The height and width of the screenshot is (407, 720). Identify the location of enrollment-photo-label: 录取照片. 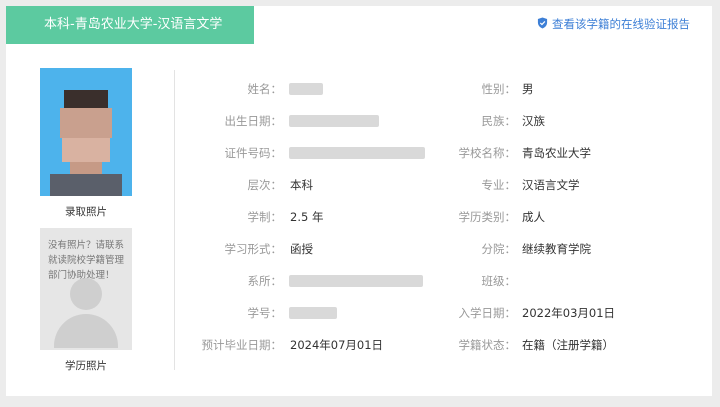
(86, 212).